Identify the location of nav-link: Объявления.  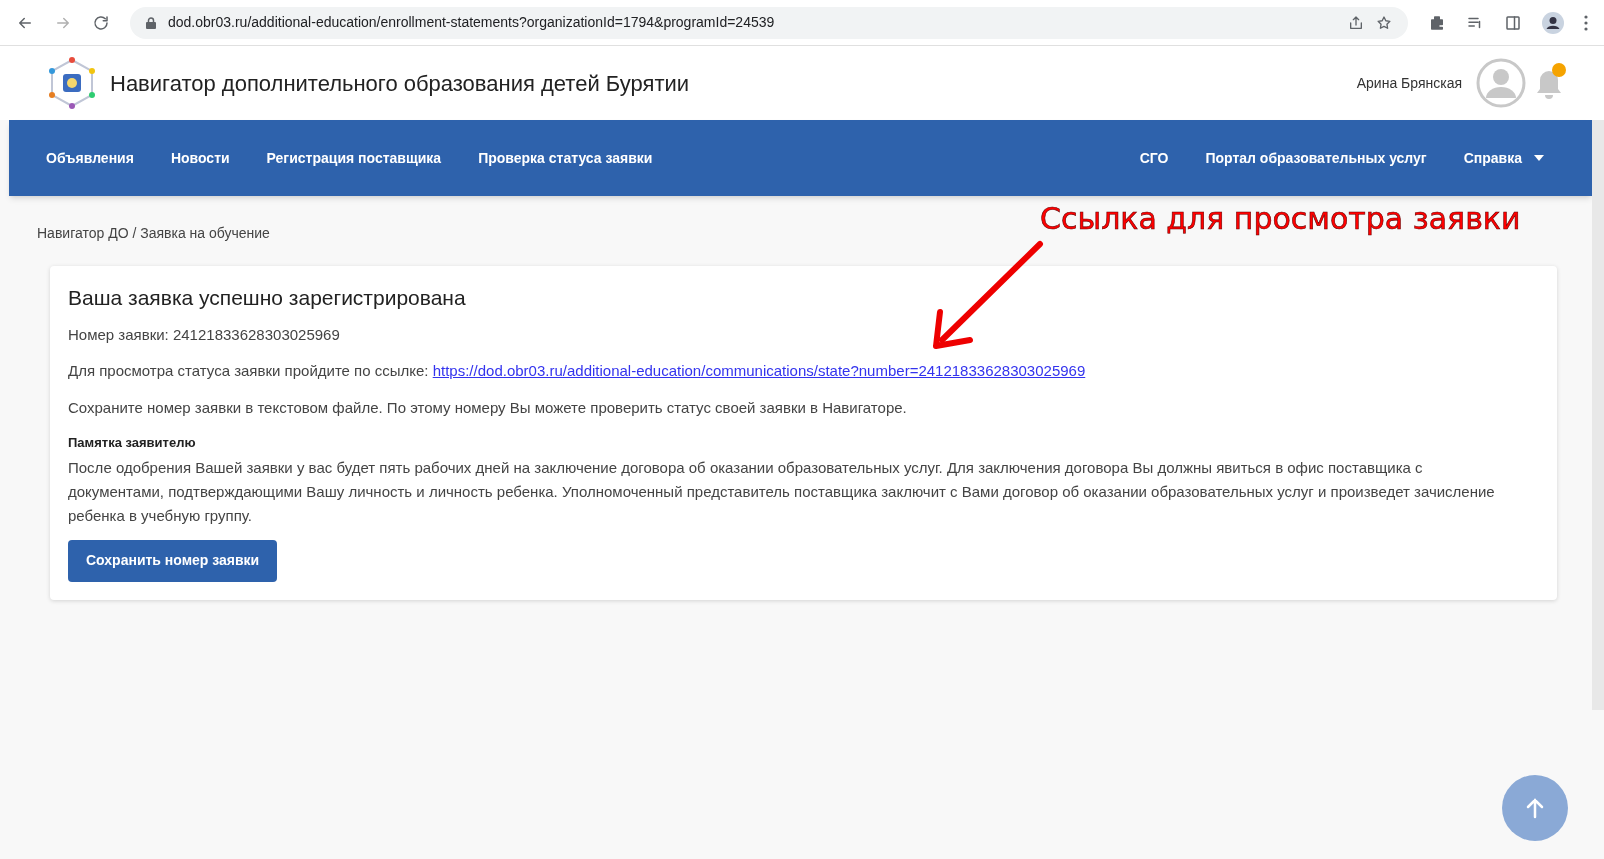
(90, 158).